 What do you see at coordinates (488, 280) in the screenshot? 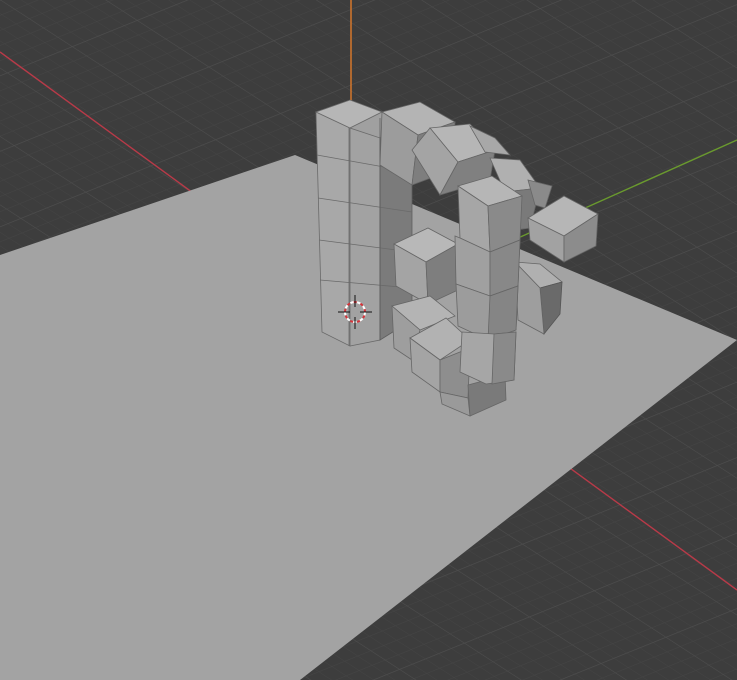
I see `cube-column-right` at bounding box center [488, 280].